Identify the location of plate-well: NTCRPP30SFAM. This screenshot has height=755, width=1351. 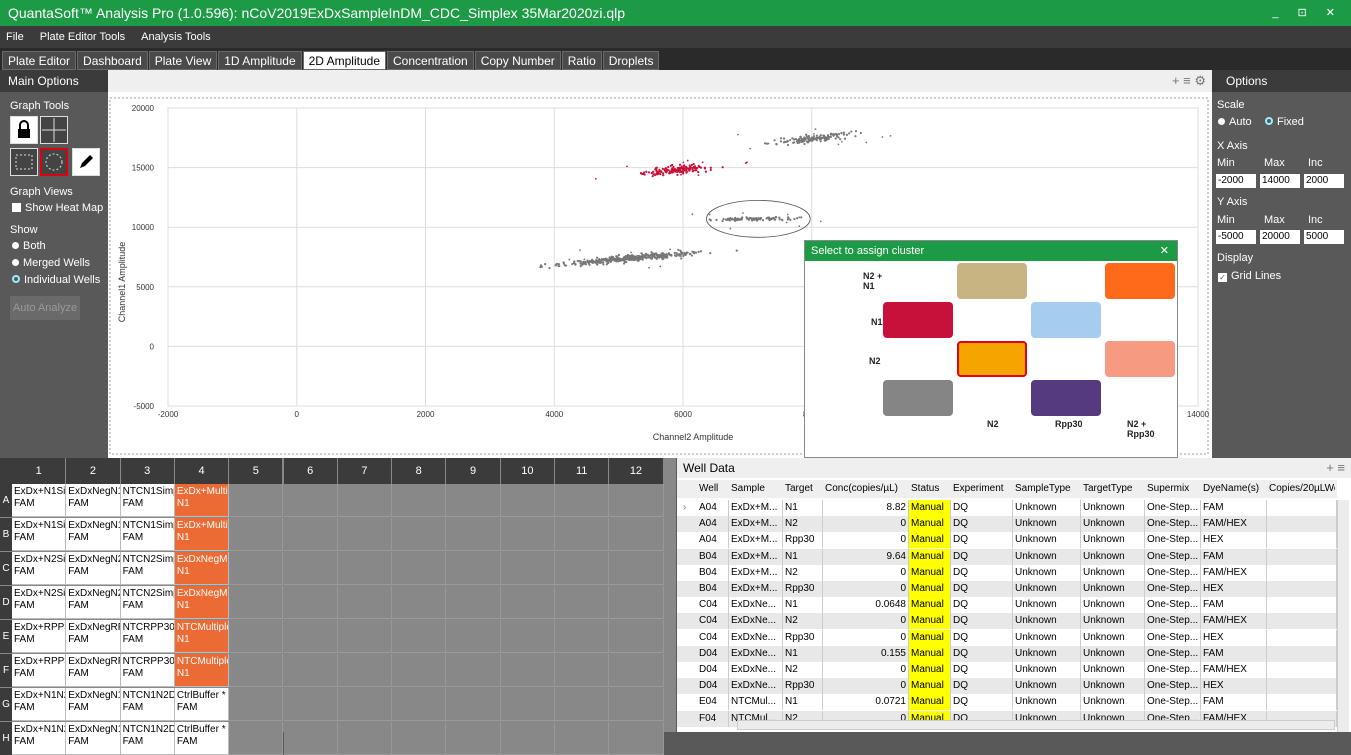
(147, 670).